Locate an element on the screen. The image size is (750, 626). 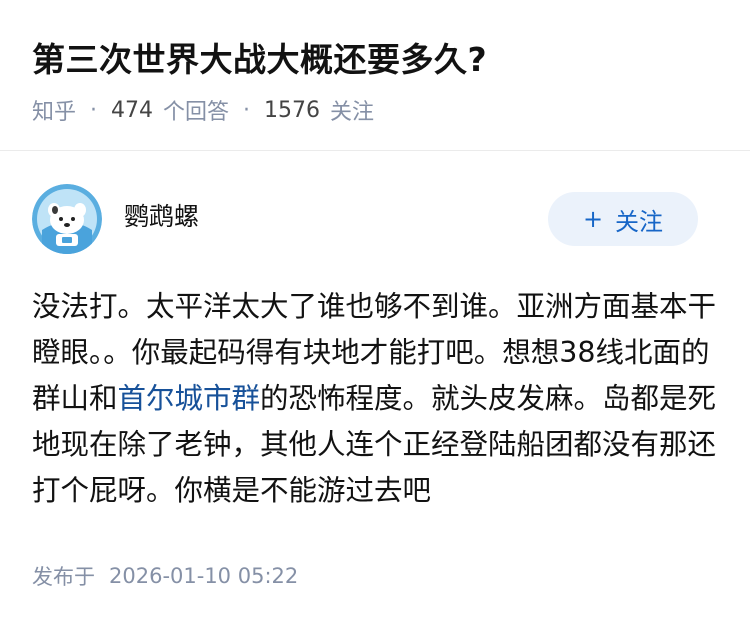
follow-button: + 关注 is located at coordinates (623, 219).